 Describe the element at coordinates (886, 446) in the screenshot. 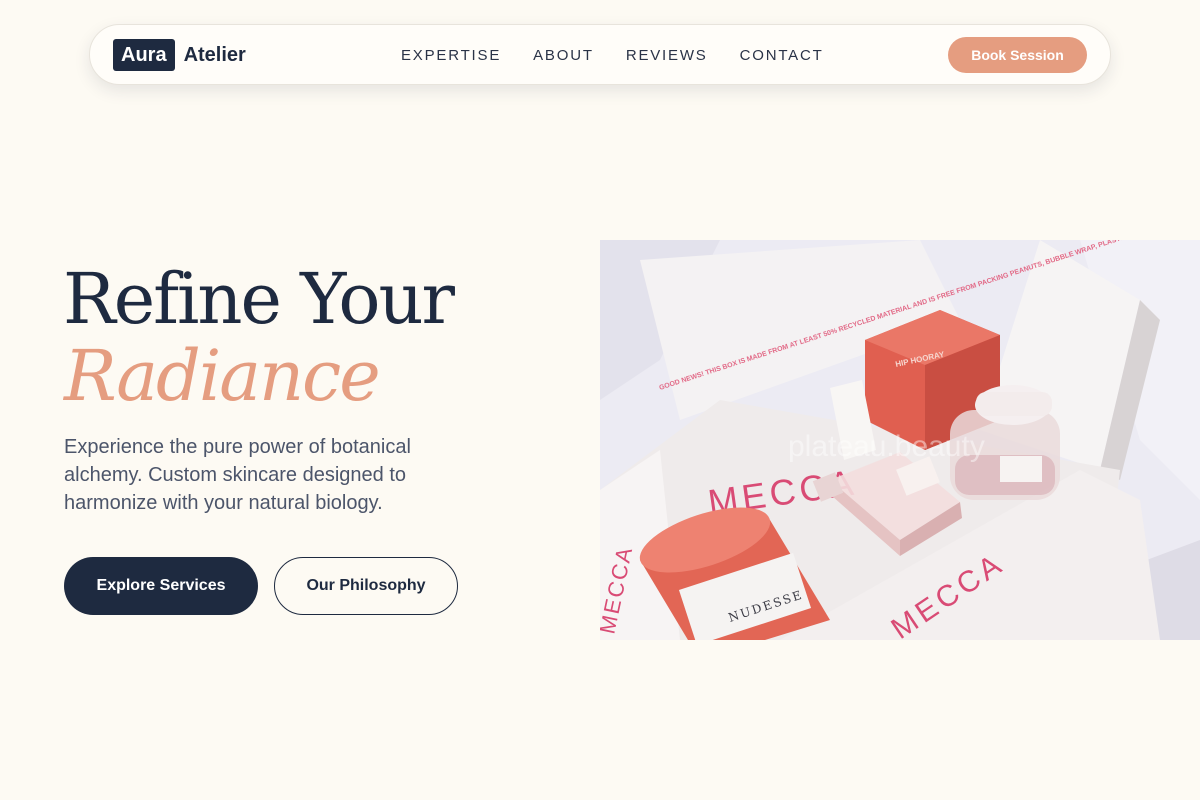

I see `watermark-text: plateau.beauty` at that location.